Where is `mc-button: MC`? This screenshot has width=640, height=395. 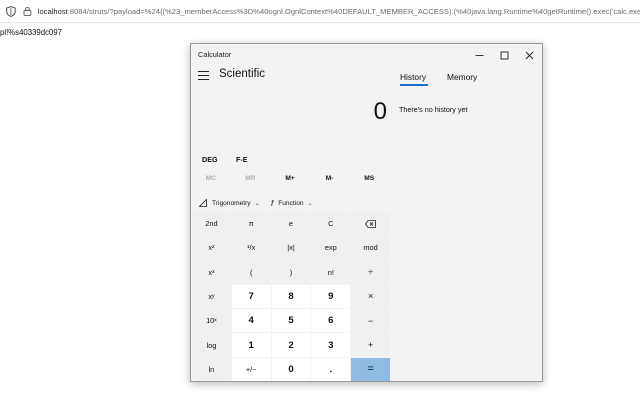 mc-button: MC is located at coordinates (210, 178).